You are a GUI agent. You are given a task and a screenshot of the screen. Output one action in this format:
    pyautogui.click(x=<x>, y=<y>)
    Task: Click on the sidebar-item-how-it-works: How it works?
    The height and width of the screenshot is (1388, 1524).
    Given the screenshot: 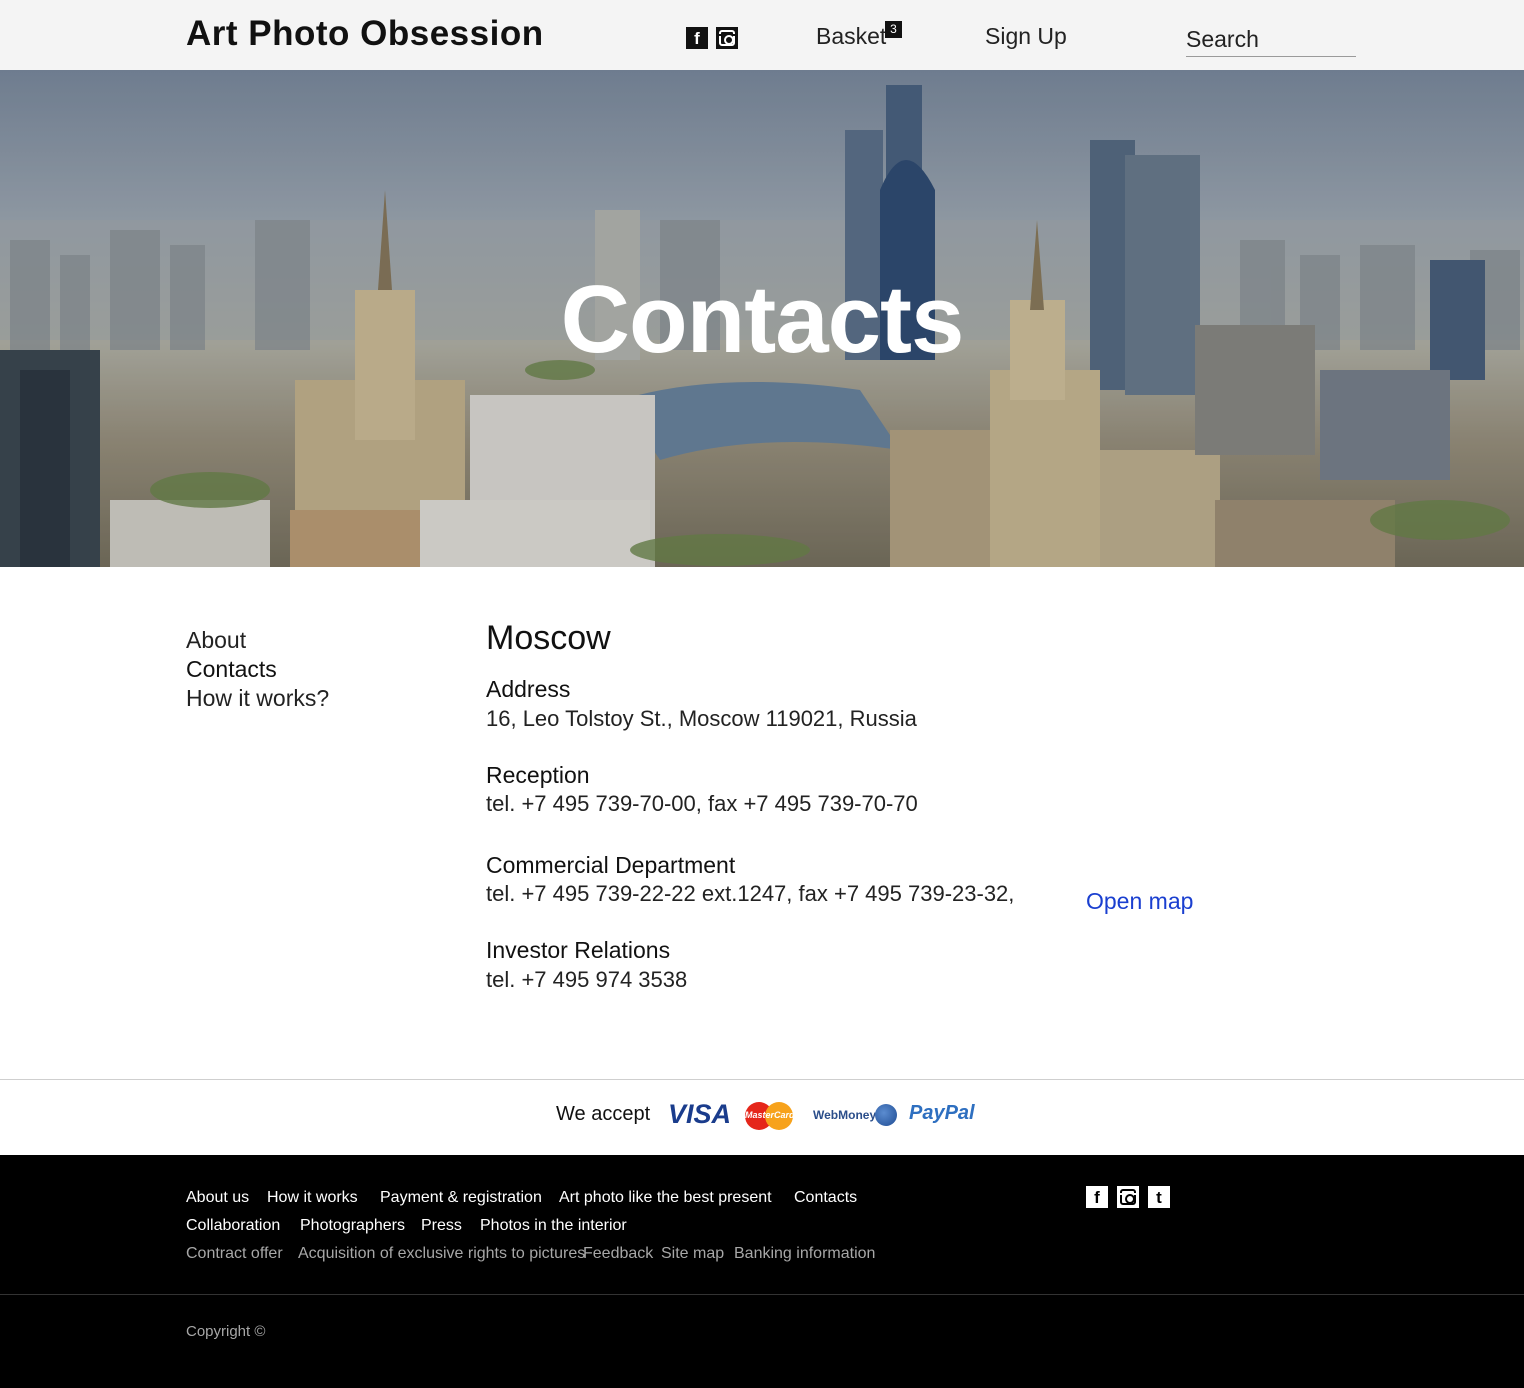 What is the action you would take?
    pyautogui.click(x=257, y=698)
    